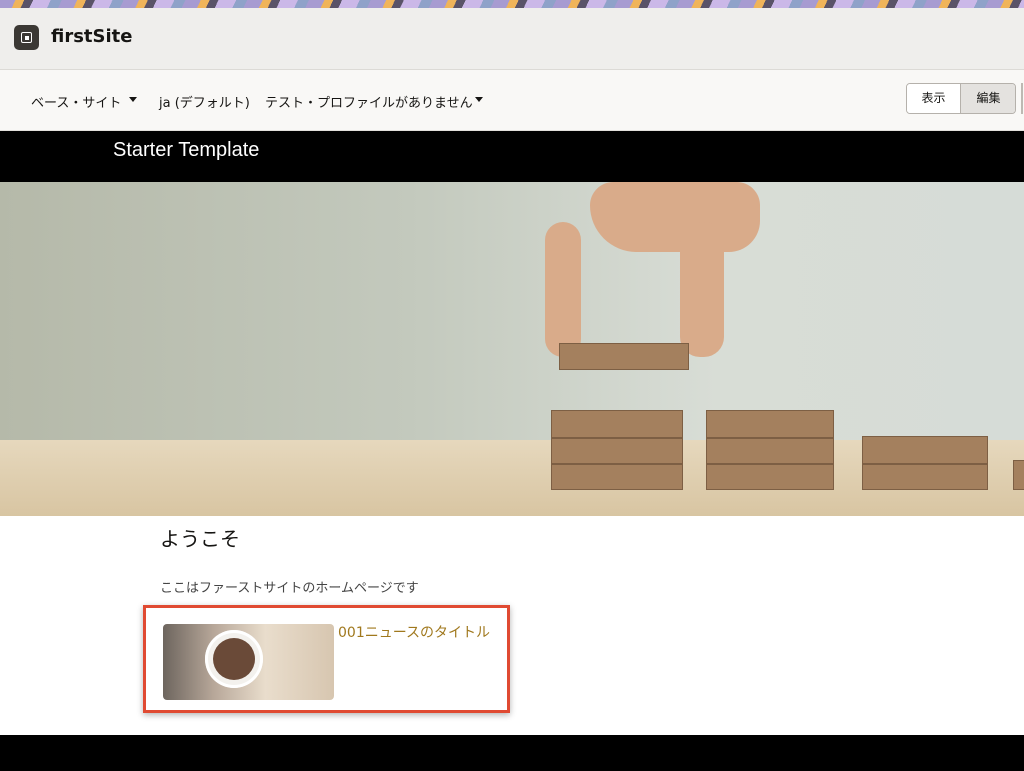  What do you see at coordinates (200, 539) in the screenshot?
I see `welcome-heading: ようこそ` at bounding box center [200, 539].